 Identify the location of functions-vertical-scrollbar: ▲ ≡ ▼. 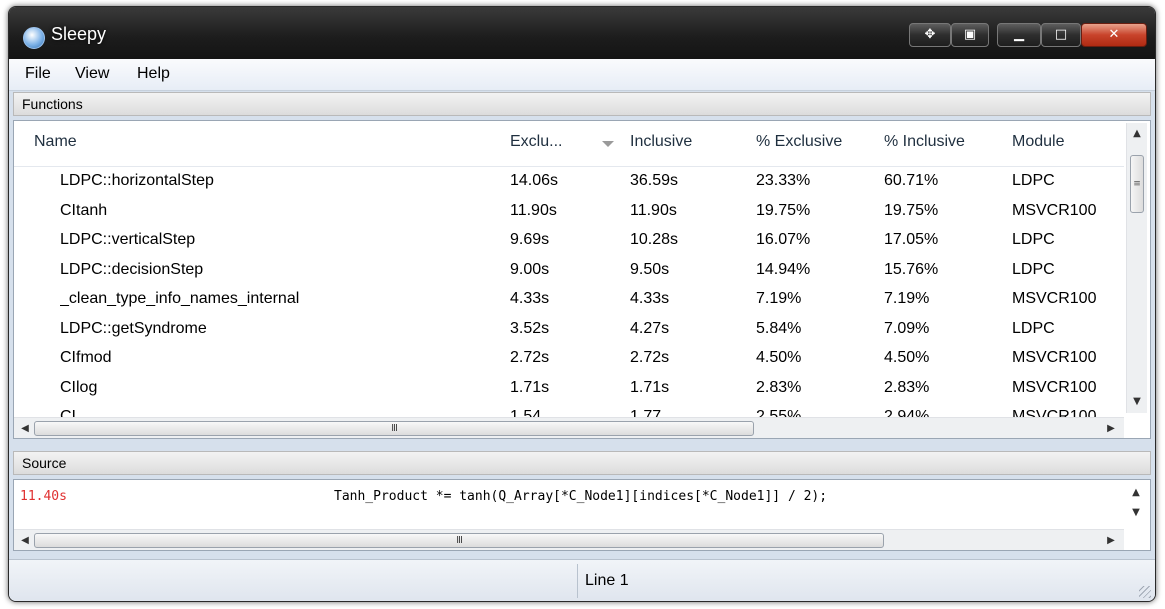
(1136, 268).